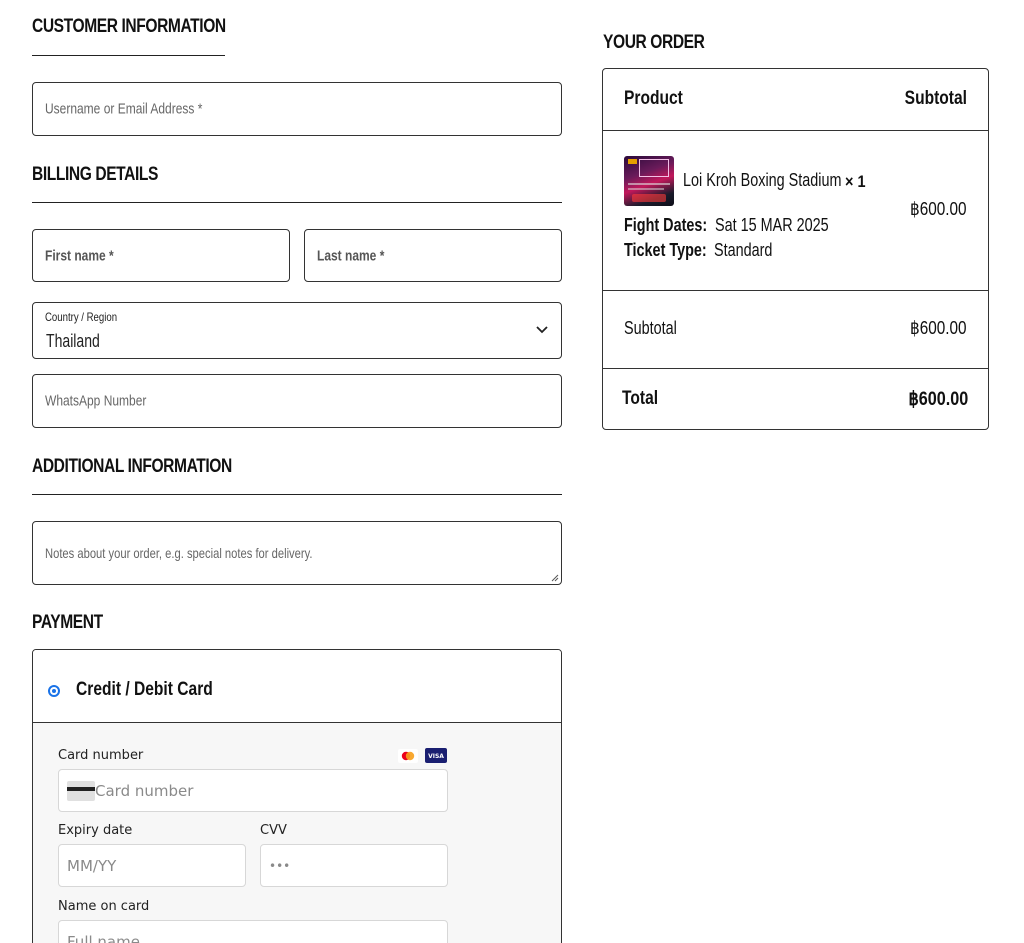  What do you see at coordinates (103, 937) in the screenshot?
I see `name-on-card-placeholder: Full name` at bounding box center [103, 937].